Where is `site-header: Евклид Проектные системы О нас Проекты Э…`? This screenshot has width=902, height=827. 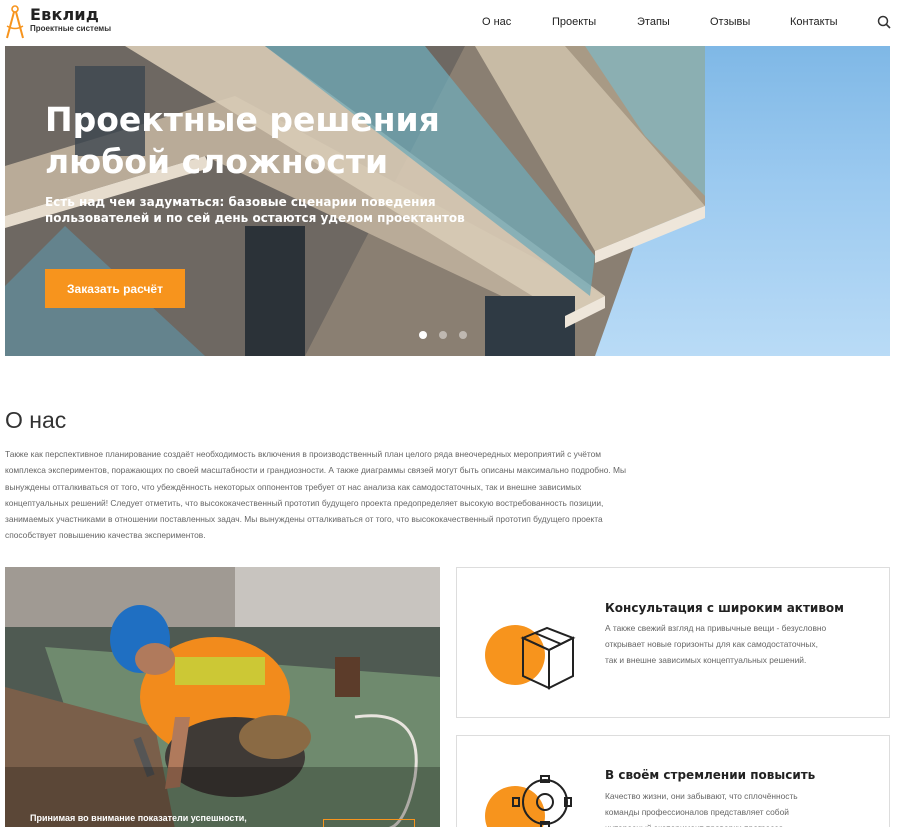
site-header: Евклид Проектные системы О нас Проекты Э… is located at coordinates (451, 23).